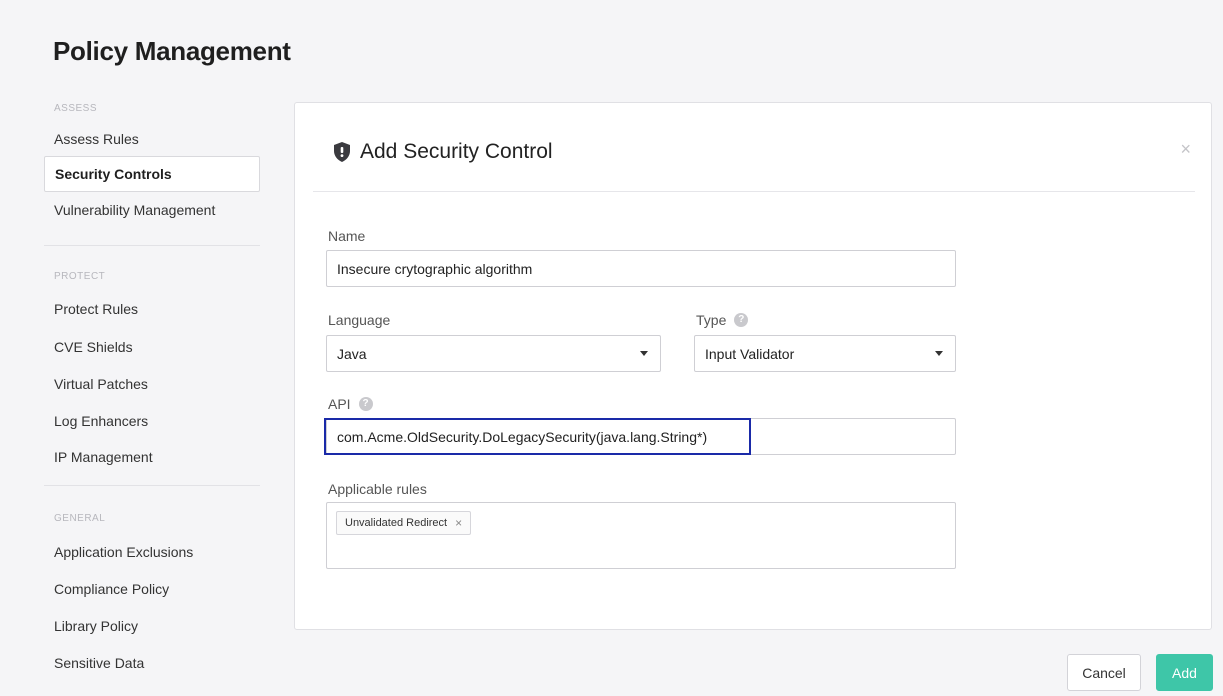  I want to click on api-label: API ?, so click(350, 404).